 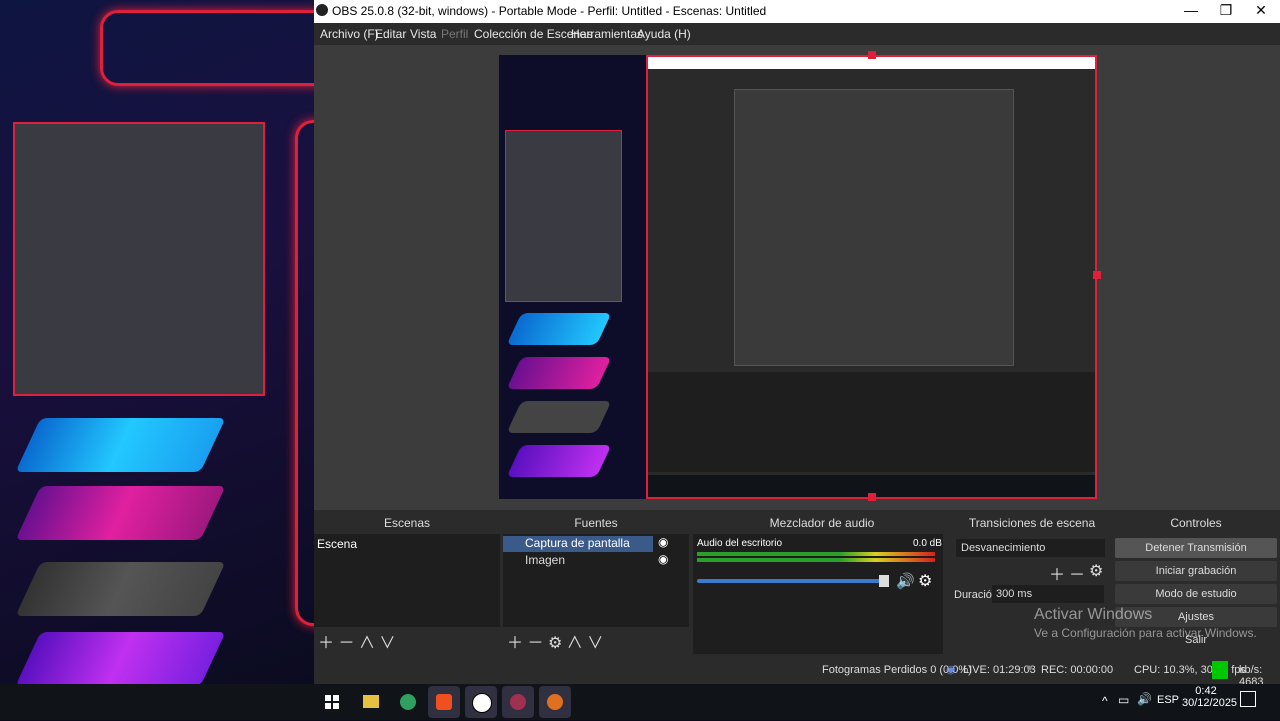 I want to click on neon-frame-right, so click(x=304, y=373).